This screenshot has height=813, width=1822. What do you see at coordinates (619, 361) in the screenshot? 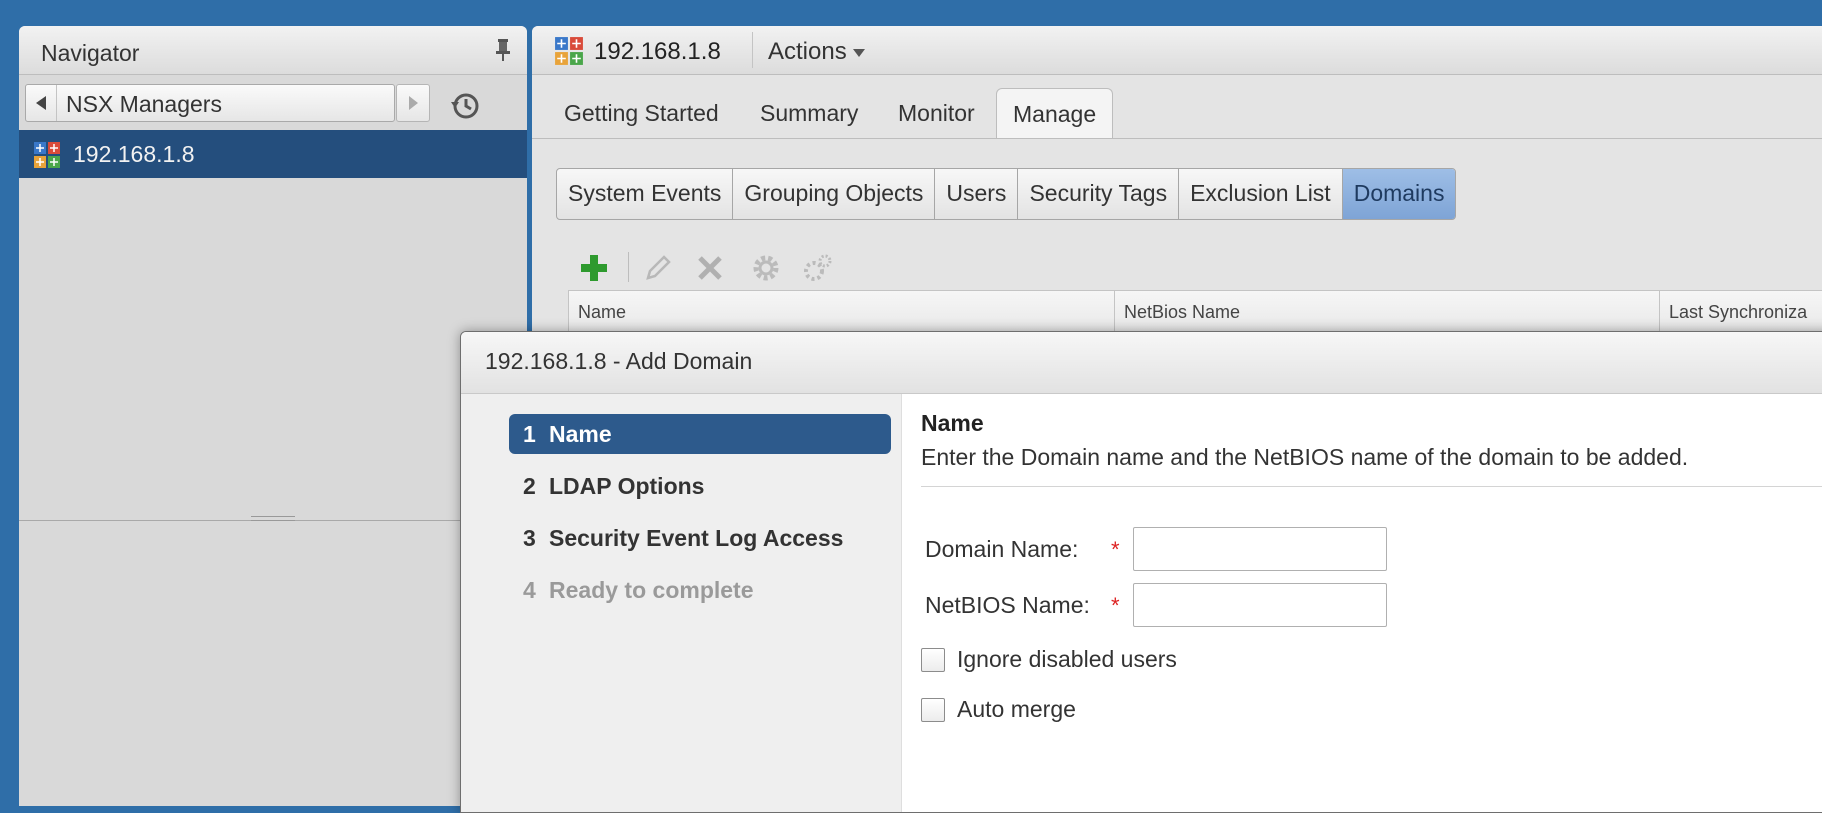
I see `dialog-title: 192.168.1.8 - Add Domain` at bounding box center [619, 361].